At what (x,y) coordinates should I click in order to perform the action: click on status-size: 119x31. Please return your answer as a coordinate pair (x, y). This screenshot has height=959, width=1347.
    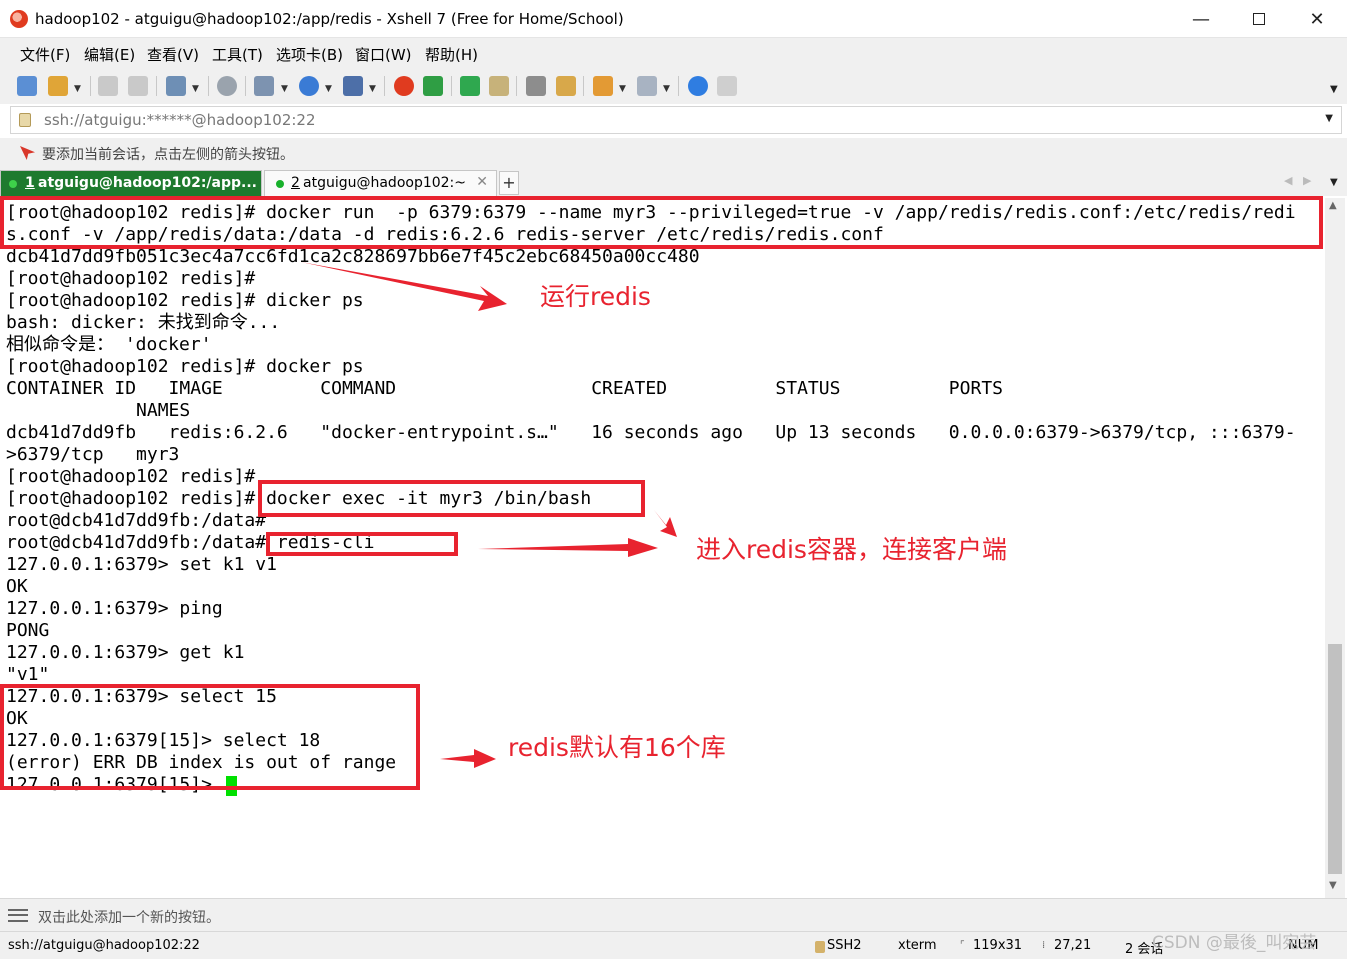
    Looking at the image, I should click on (998, 945).